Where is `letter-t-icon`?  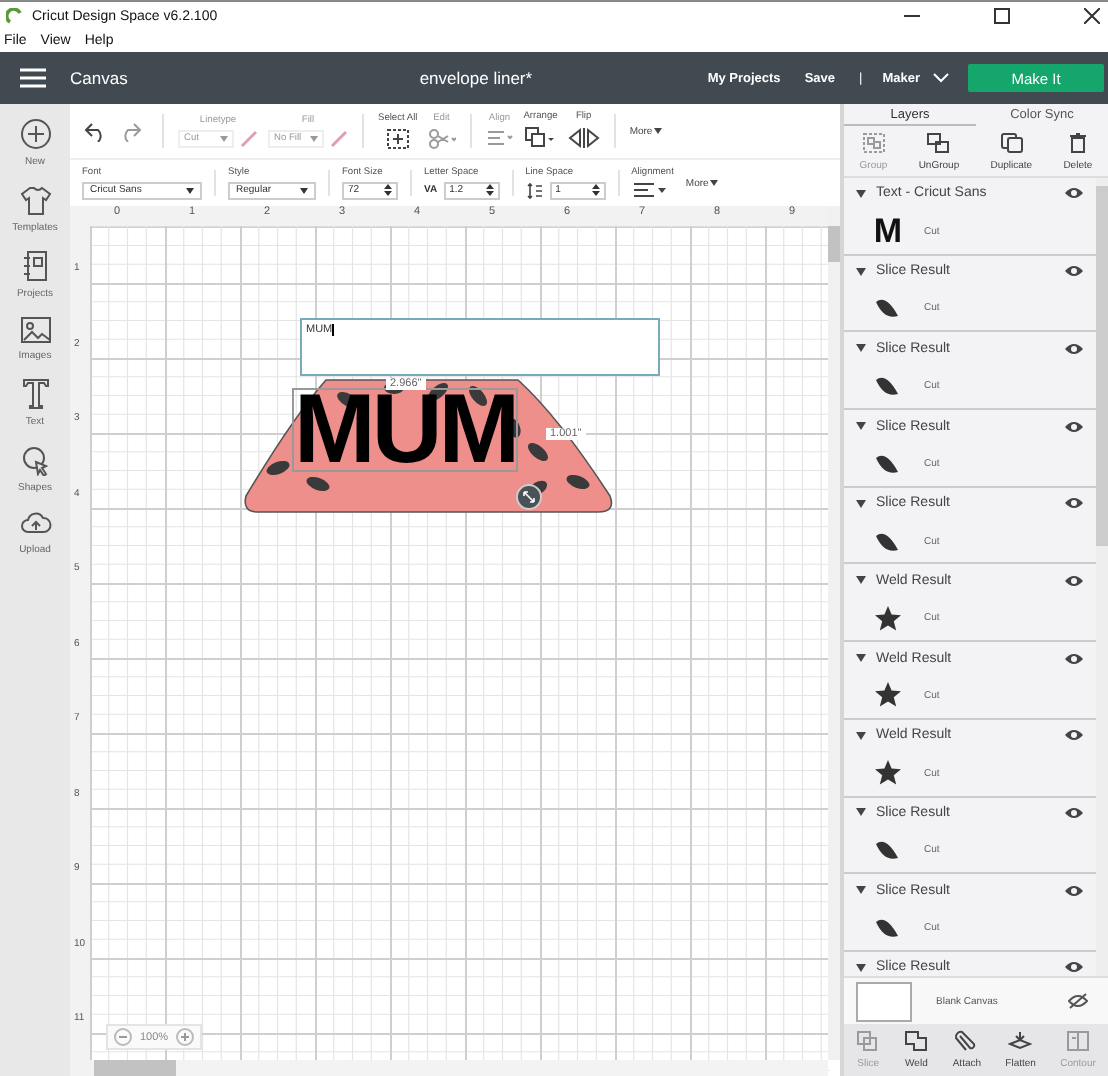
letter-t-icon is located at coordinates (35, 394).